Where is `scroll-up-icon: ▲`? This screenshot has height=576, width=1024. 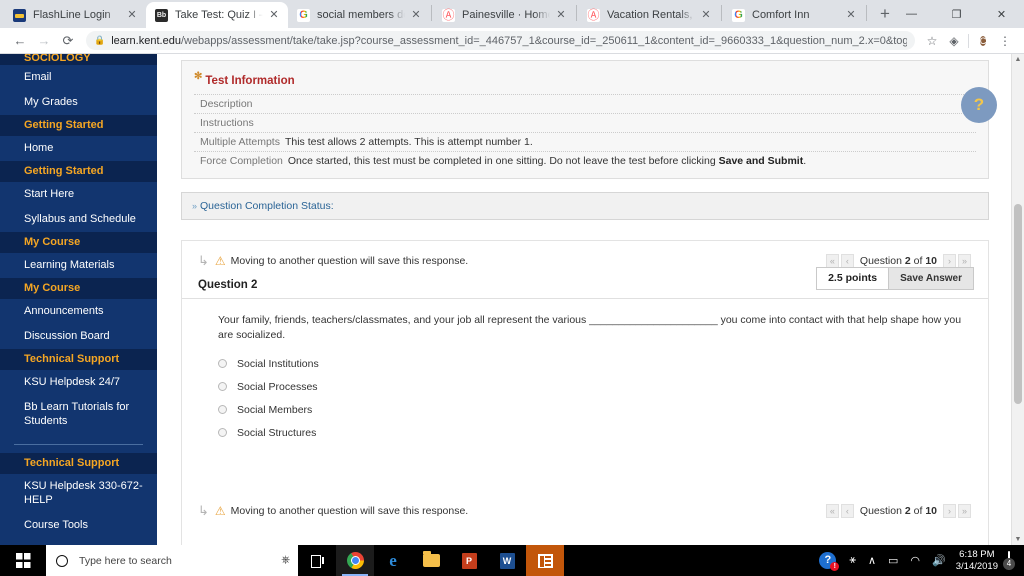 scroll-up-icon: ▲ is located at coordinates (1018, 59).